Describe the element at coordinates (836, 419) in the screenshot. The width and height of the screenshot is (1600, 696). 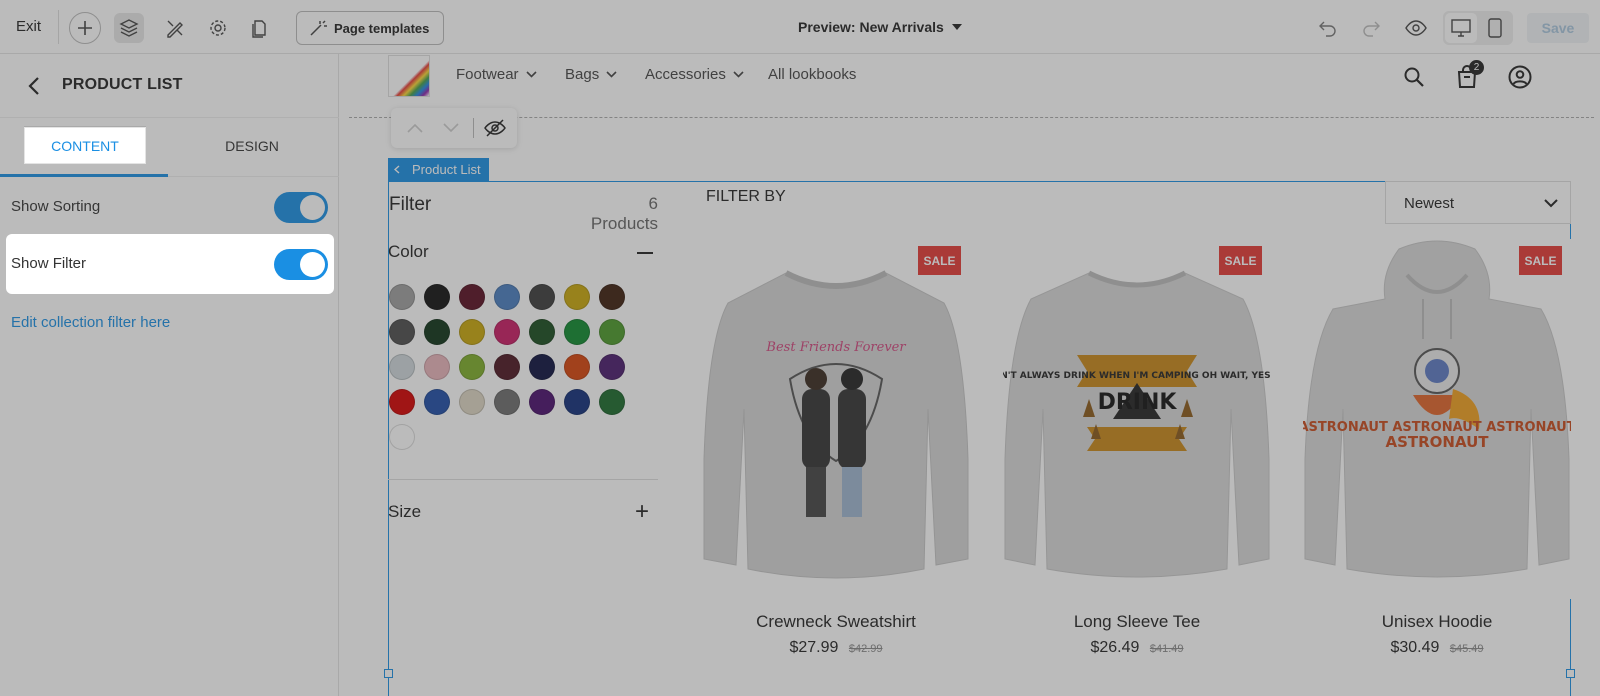
I see `product-image: Best Friends Forever SALE` at that location.